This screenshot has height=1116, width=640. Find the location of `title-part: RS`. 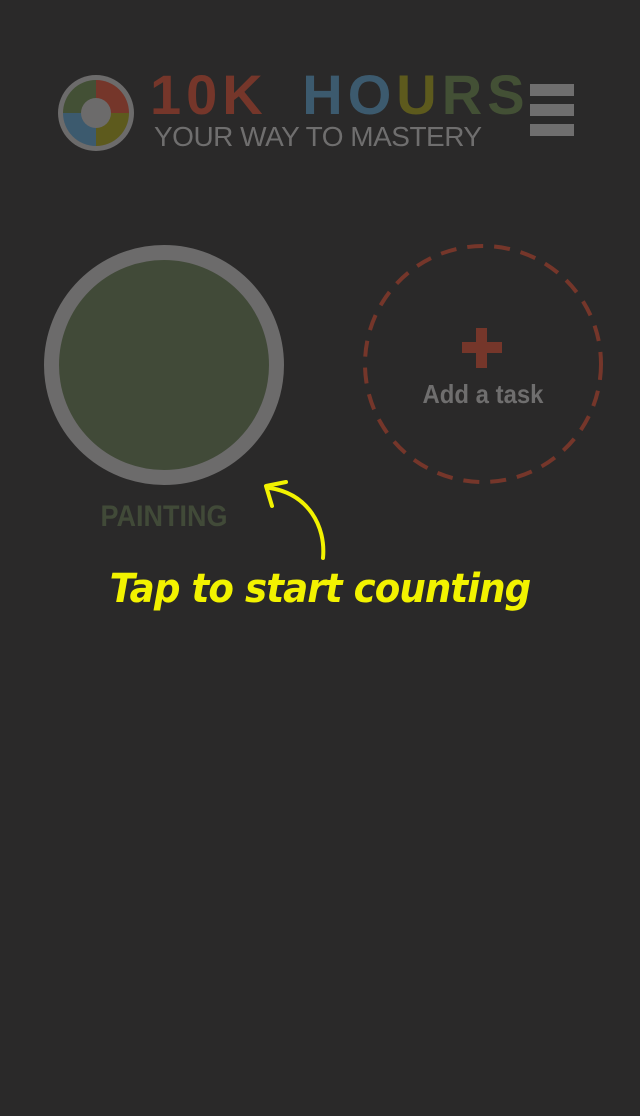

title-part: RS is located at coordinates (485, 94).